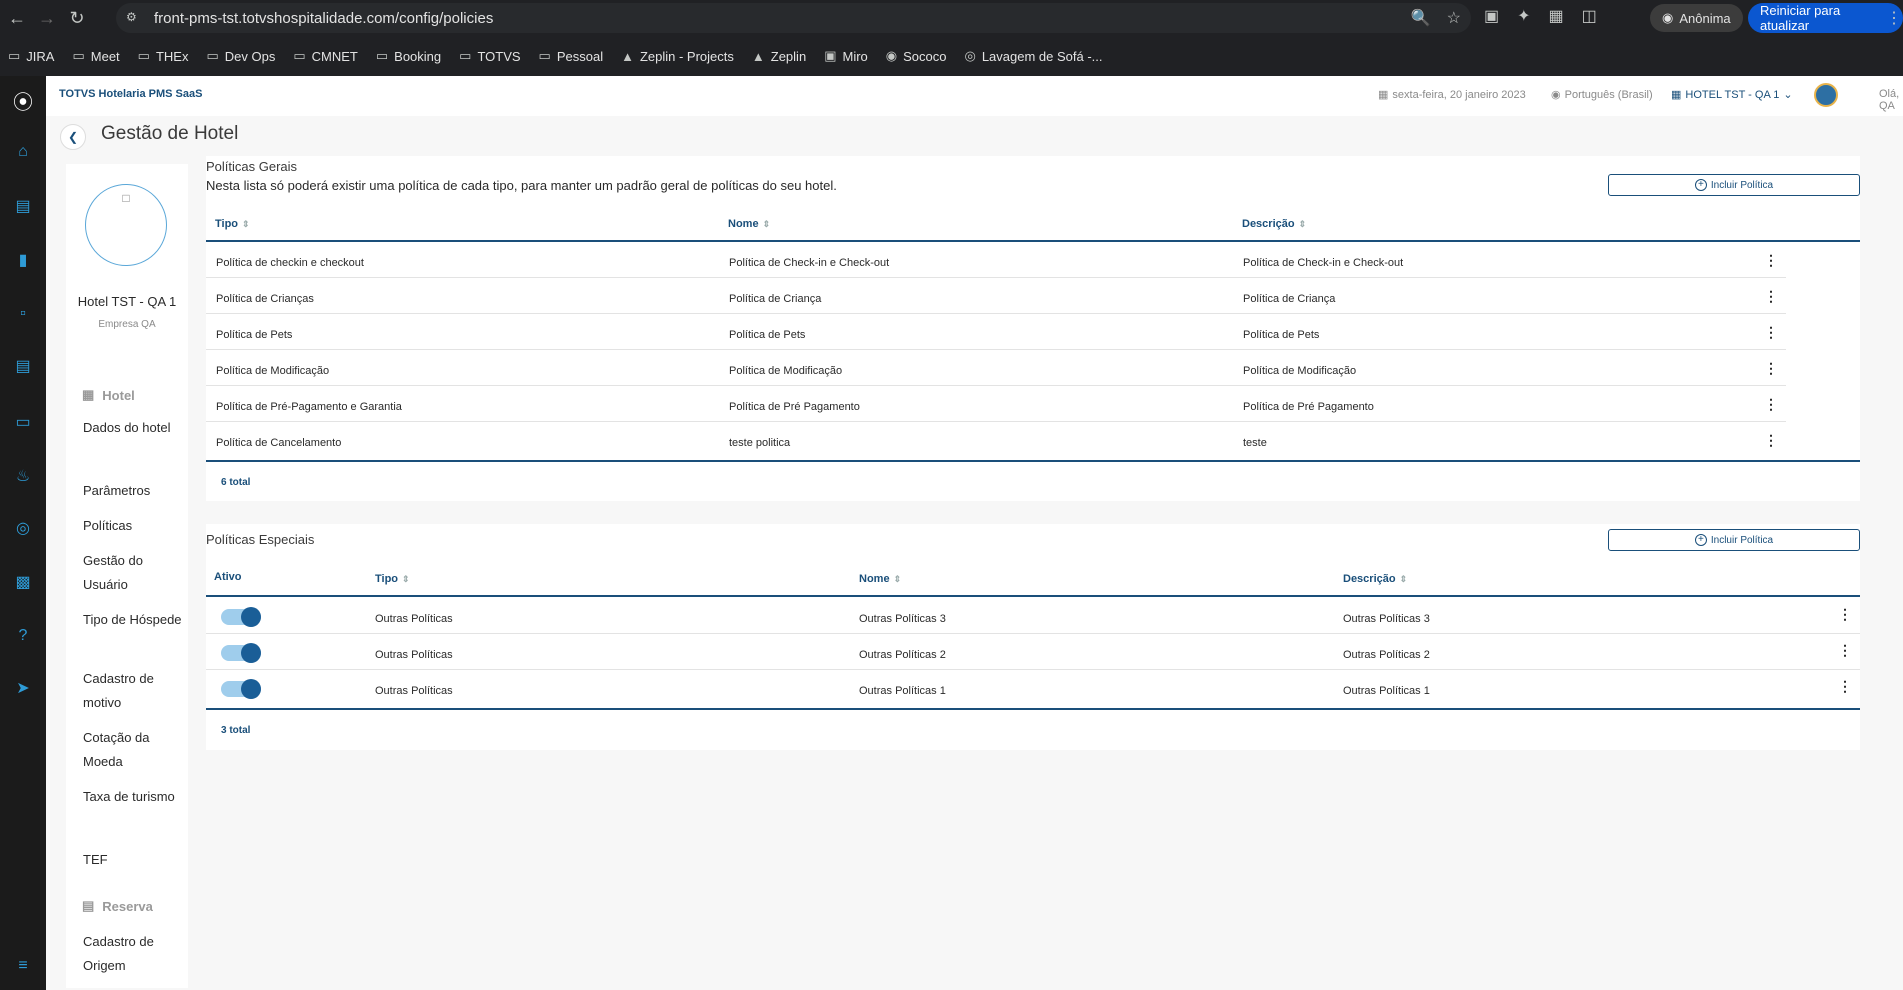 Image resolution: width=1903 pixels, height=990 pixels. What do you see at coordinates (134, 18) in the screenshot?
I see `site-settings-icon: ⚙` at bounding box center [134, 18].